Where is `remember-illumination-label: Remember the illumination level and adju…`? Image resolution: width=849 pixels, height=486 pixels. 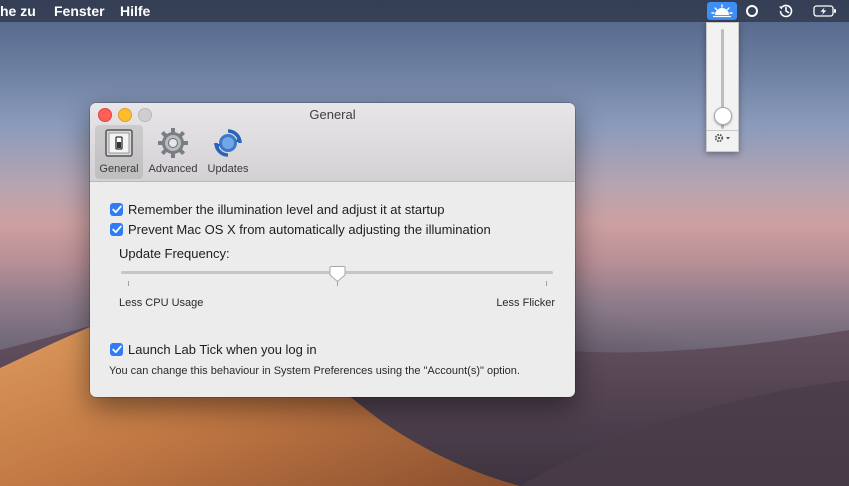
remember-illumination-label: Remember the illumination level and adju… is located at coordinates (286, 209).